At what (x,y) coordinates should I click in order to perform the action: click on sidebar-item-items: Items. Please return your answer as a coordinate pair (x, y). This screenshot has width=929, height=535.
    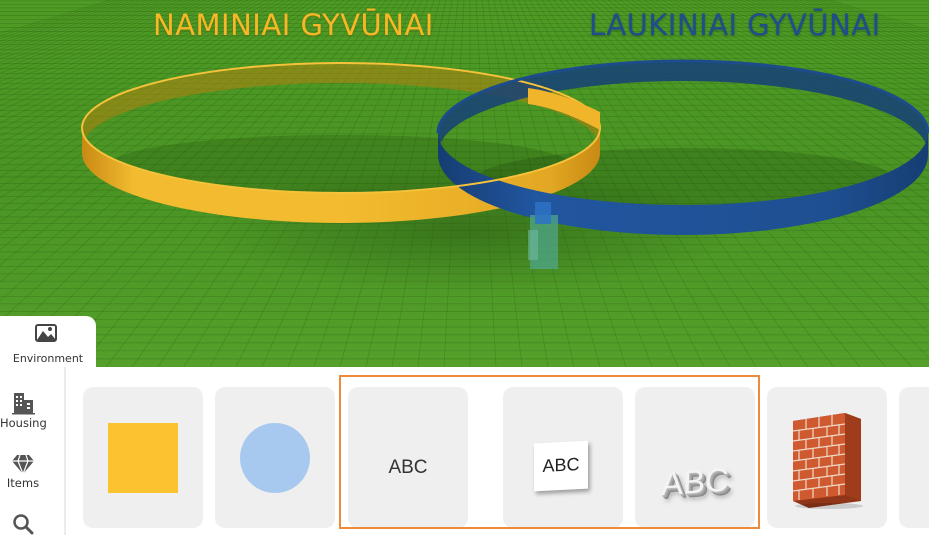
    Looking at the image, I should click on (23, 471).